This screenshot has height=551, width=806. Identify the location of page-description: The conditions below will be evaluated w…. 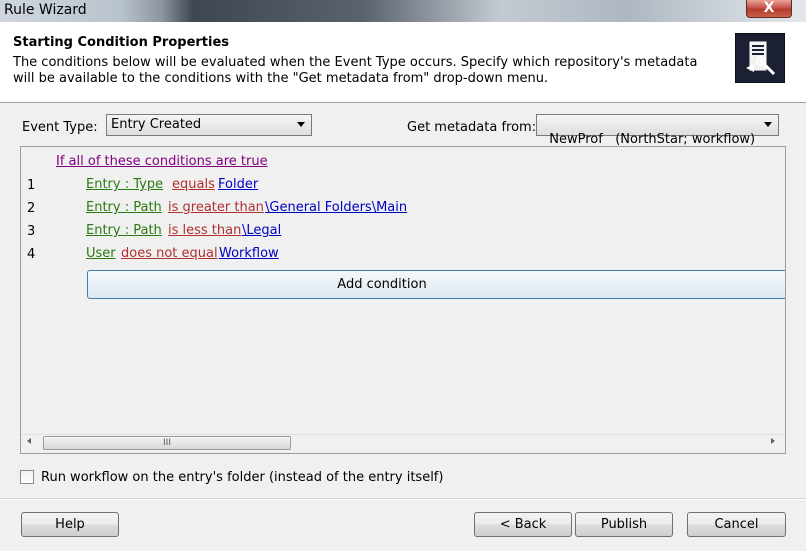
(355, 70).